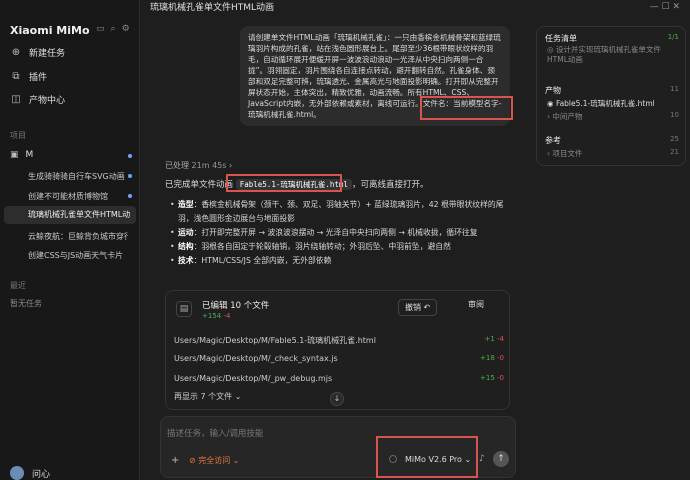 The width and height of the screenshot is (690, 480). I want to click on diff-add: +154, so click(212, 316).